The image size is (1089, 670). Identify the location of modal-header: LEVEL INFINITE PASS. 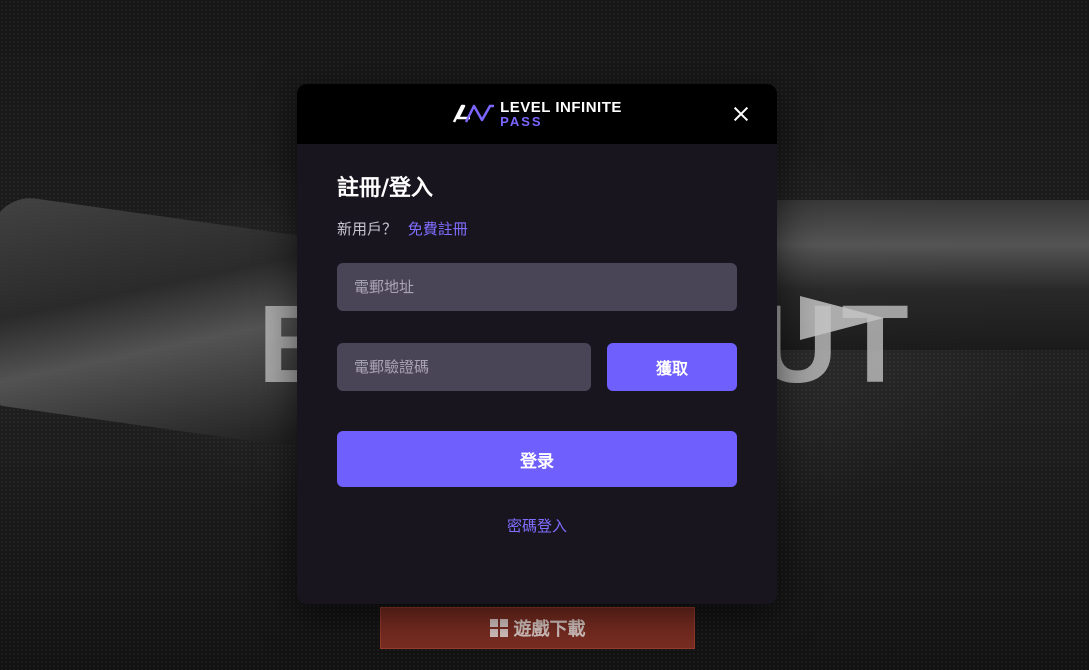
(537, 114).